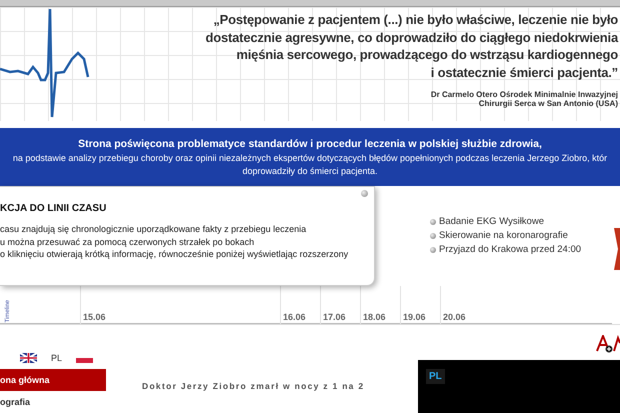 The height and width of the screenshot is (413, 620). What do you see at coordinates (412, 37) in the screenshot?
I see `quote-line: dostatecznie agresywne, co doprowadziło do ciągłego niedokrwienia` at bounding box center [412, 37].